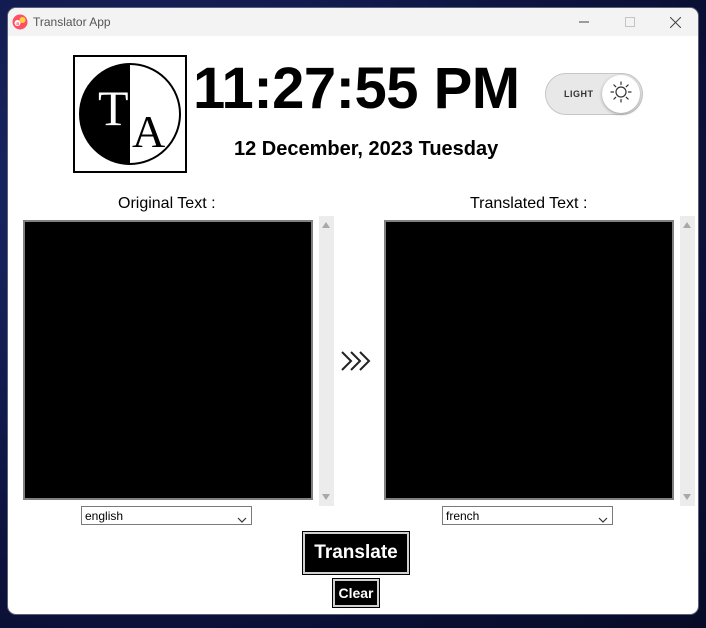 This screenshot has height=628, width=706. What do you see at coordinates (130, 114) in the screenshot?
I see `app-logo: T A` at bounding box center [130, 114].